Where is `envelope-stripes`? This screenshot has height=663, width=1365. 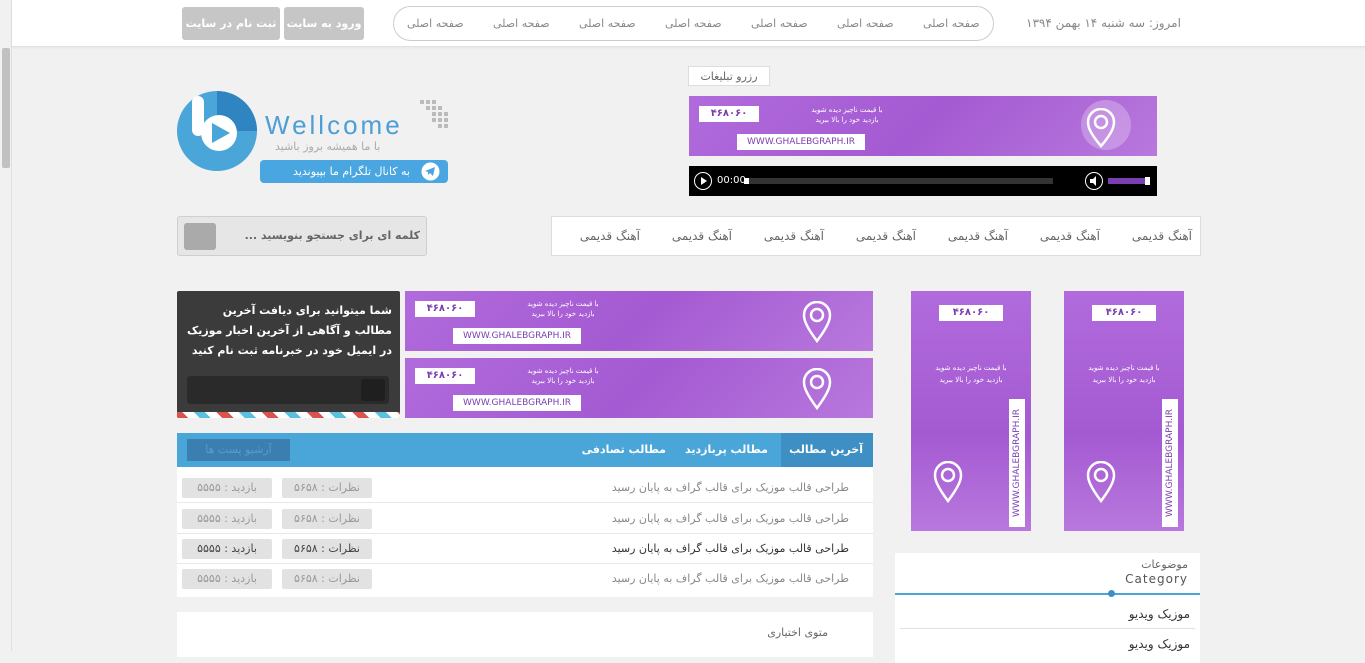
envelope-stripes is located at coordinates (288, 415).